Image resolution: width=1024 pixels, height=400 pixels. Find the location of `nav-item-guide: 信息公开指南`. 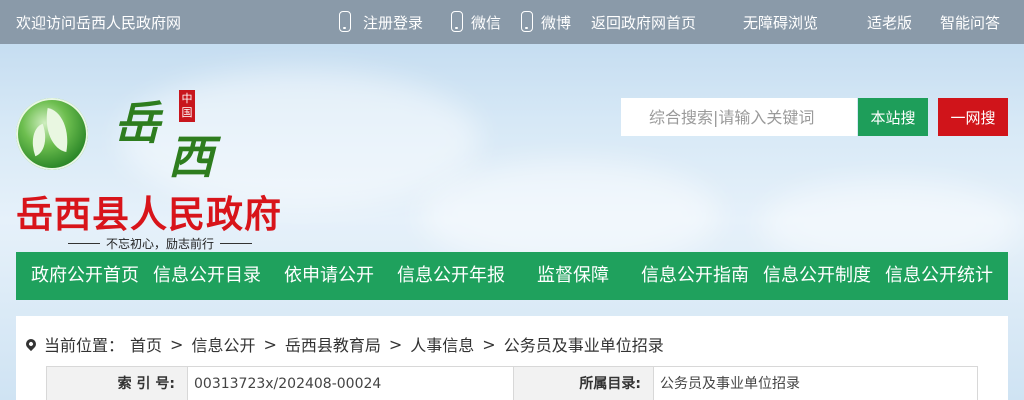

nav-item-guide: 信息公开指南 is located at coordinates (695, 276).